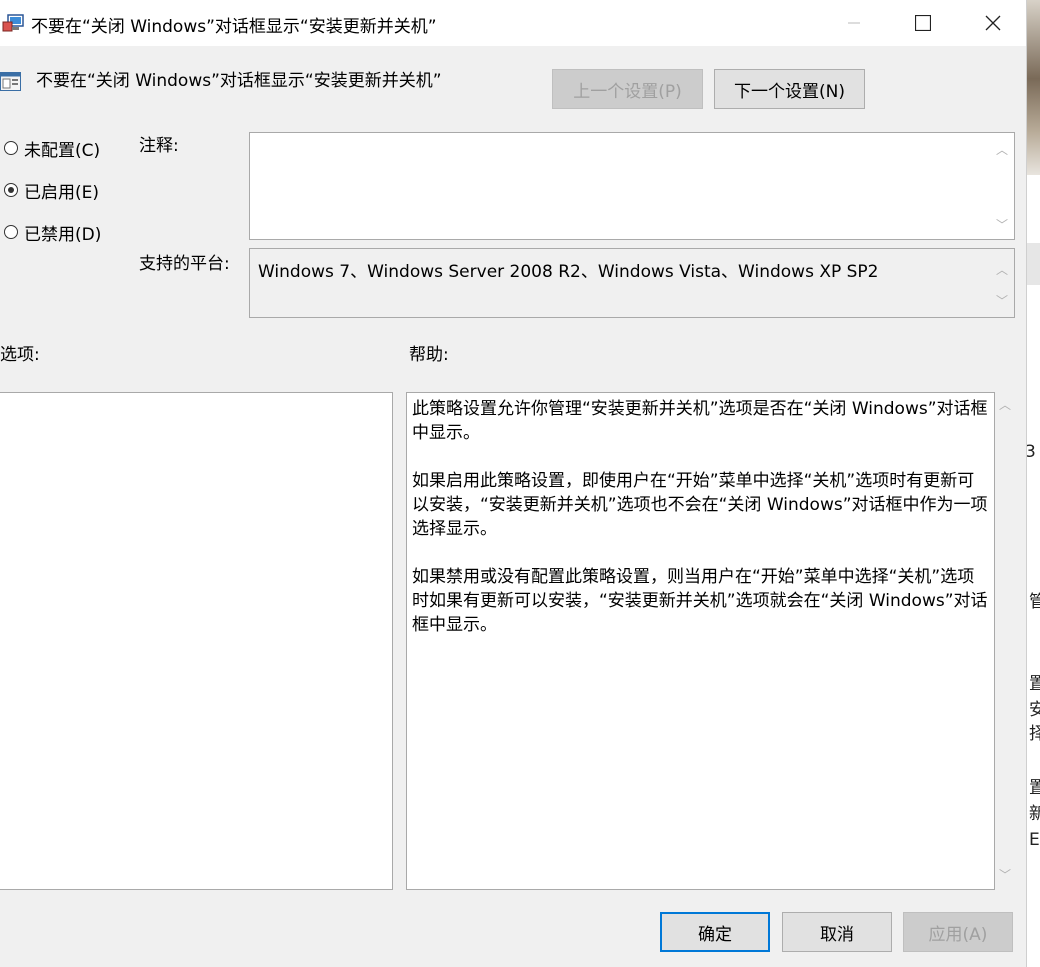 This screenshot has width=1040, height=967. I want to click on background-window: 3 管 置 安 择 置 新 E, so click(1033, 483).